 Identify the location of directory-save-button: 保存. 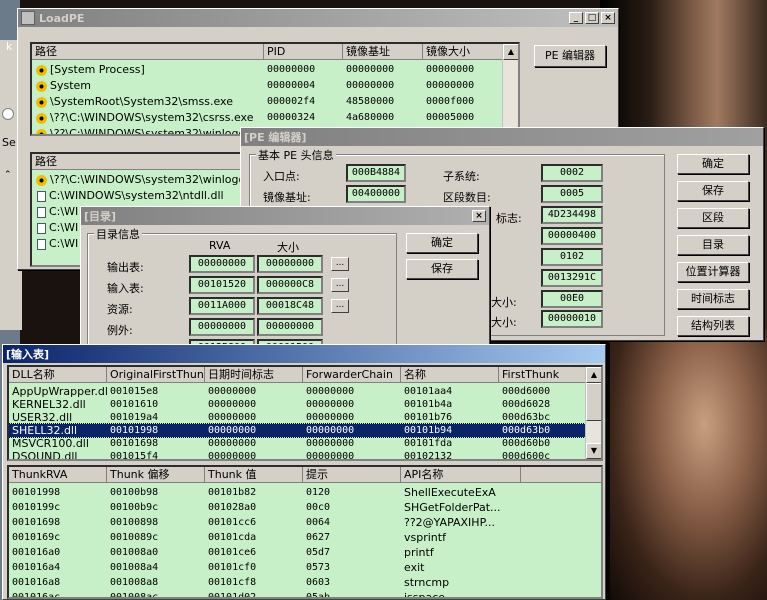
(442, 269).